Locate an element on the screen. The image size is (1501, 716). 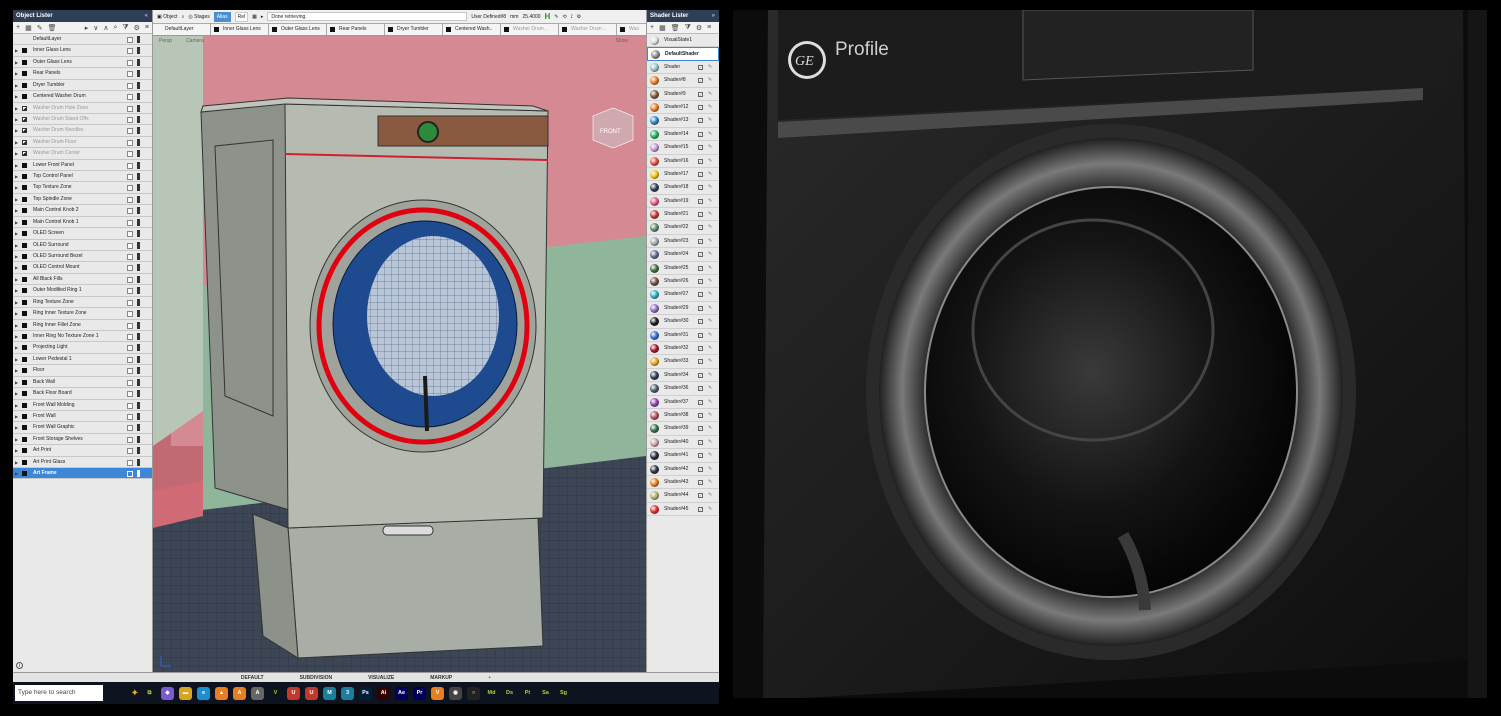
object-row: ▶ Main Control Knob 1 is located at coordinates (82, 223).